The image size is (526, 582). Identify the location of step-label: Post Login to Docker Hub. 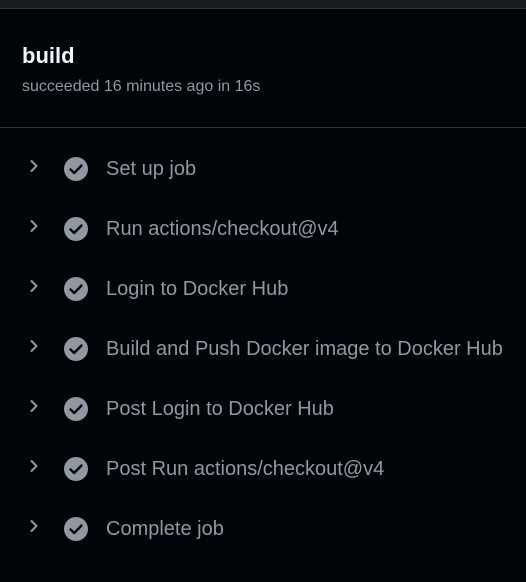
(220, 409).